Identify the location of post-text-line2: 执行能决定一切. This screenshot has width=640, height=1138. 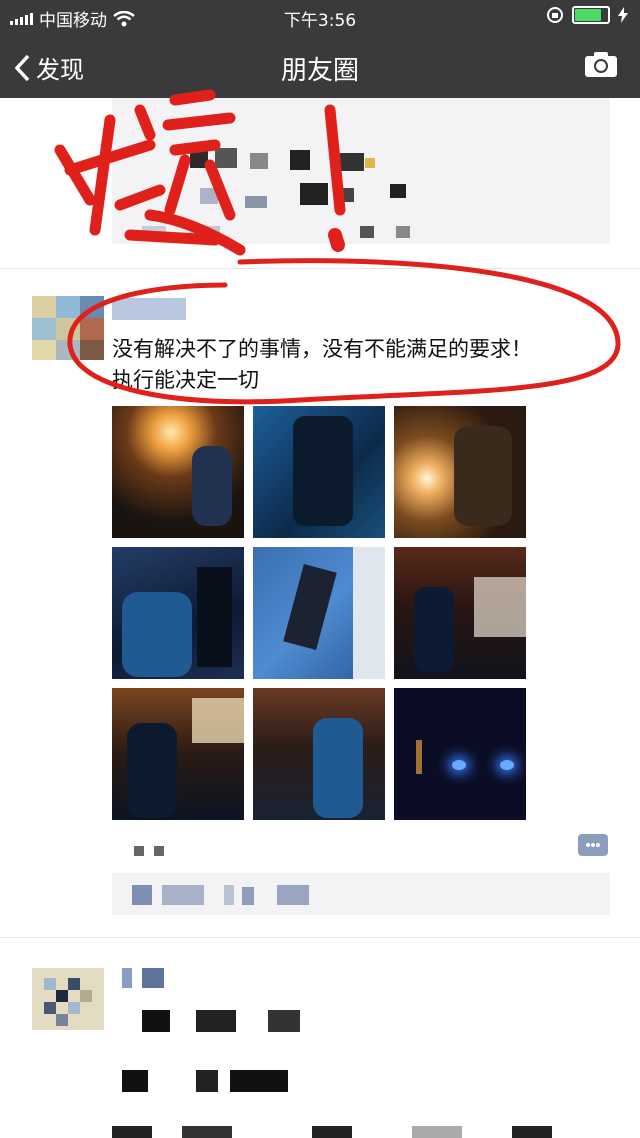
(185, 380).